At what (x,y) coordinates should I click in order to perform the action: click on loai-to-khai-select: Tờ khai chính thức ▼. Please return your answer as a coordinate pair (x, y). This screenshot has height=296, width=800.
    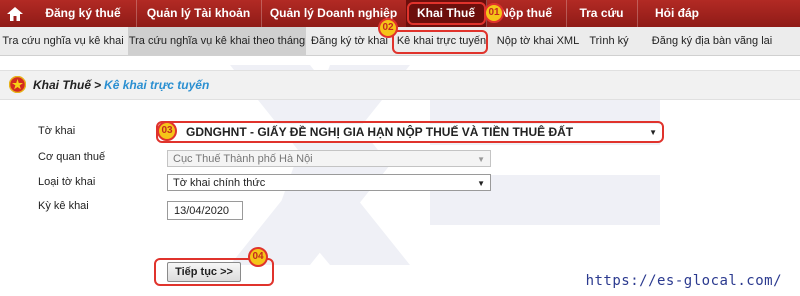
    Looking at the image, I should click on (329, 182).